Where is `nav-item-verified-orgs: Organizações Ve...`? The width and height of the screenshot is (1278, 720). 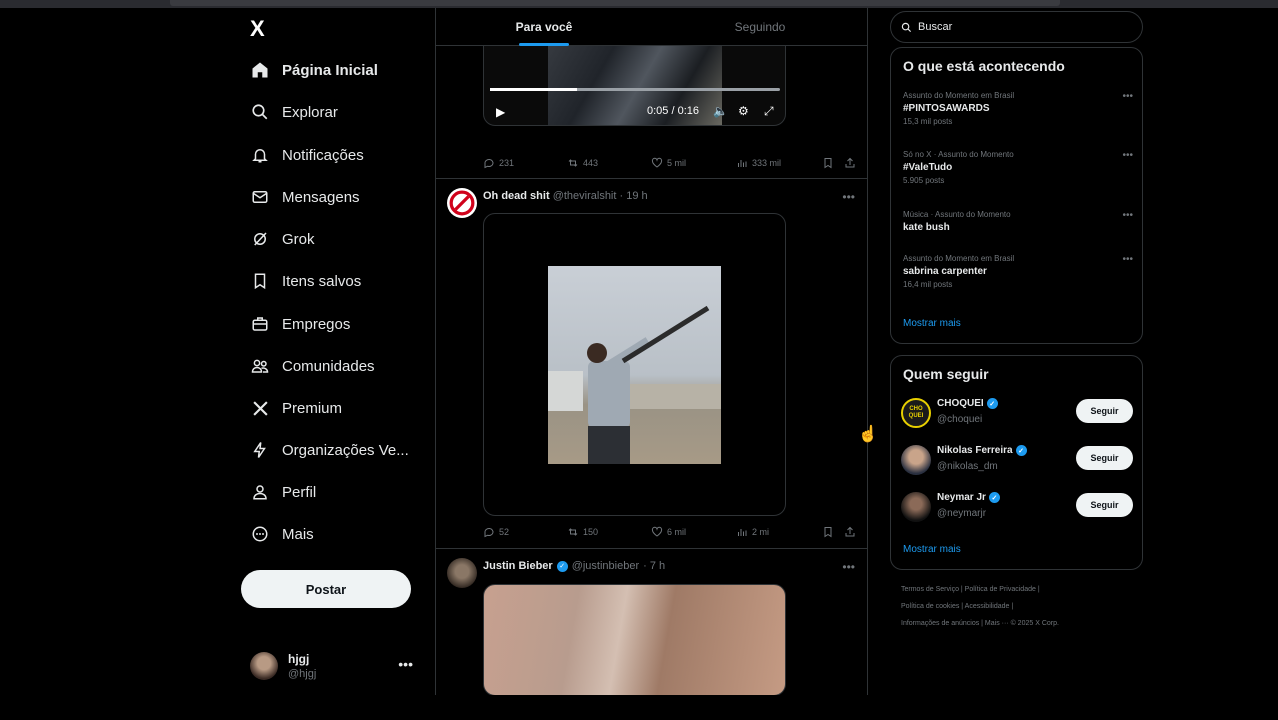
nav-item-verified-orgs: Organizações Ve... is located at coordinates (329, 450).